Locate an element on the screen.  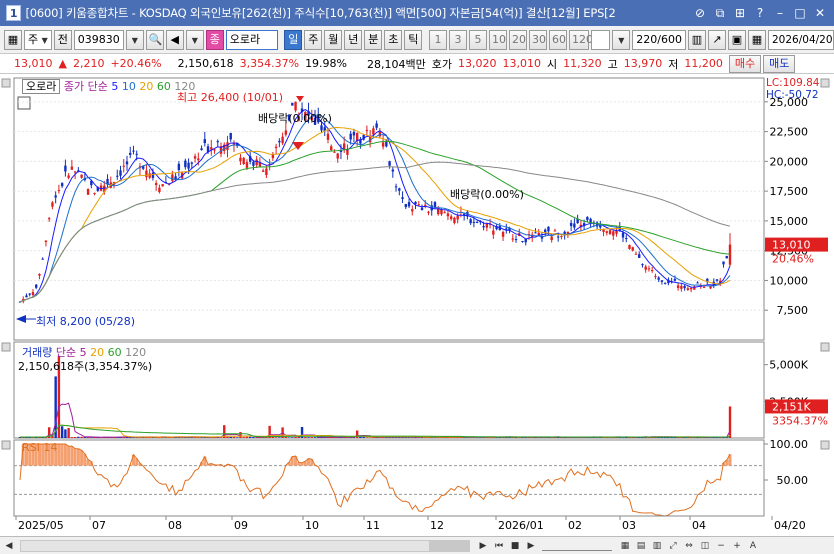
font-size-icon: A is located at coordinates (753, 546).